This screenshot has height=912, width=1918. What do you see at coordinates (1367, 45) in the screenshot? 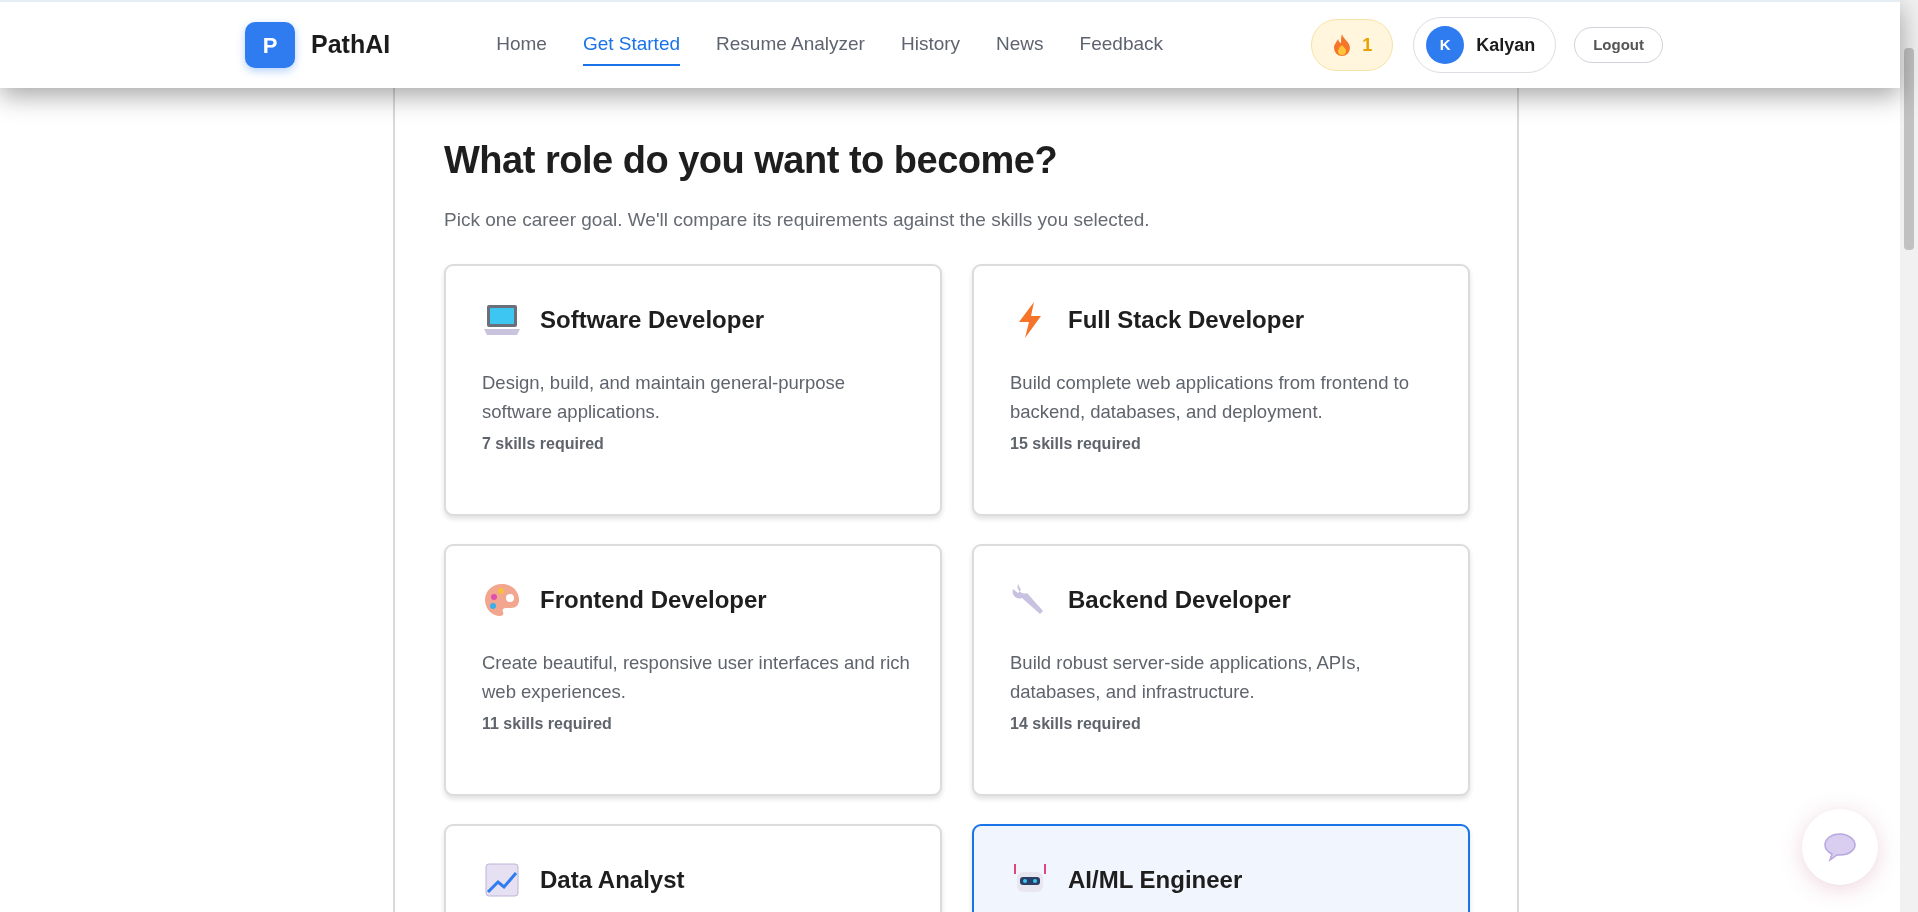
I see `streak-count: 1` at bounding box center [1367, 45].